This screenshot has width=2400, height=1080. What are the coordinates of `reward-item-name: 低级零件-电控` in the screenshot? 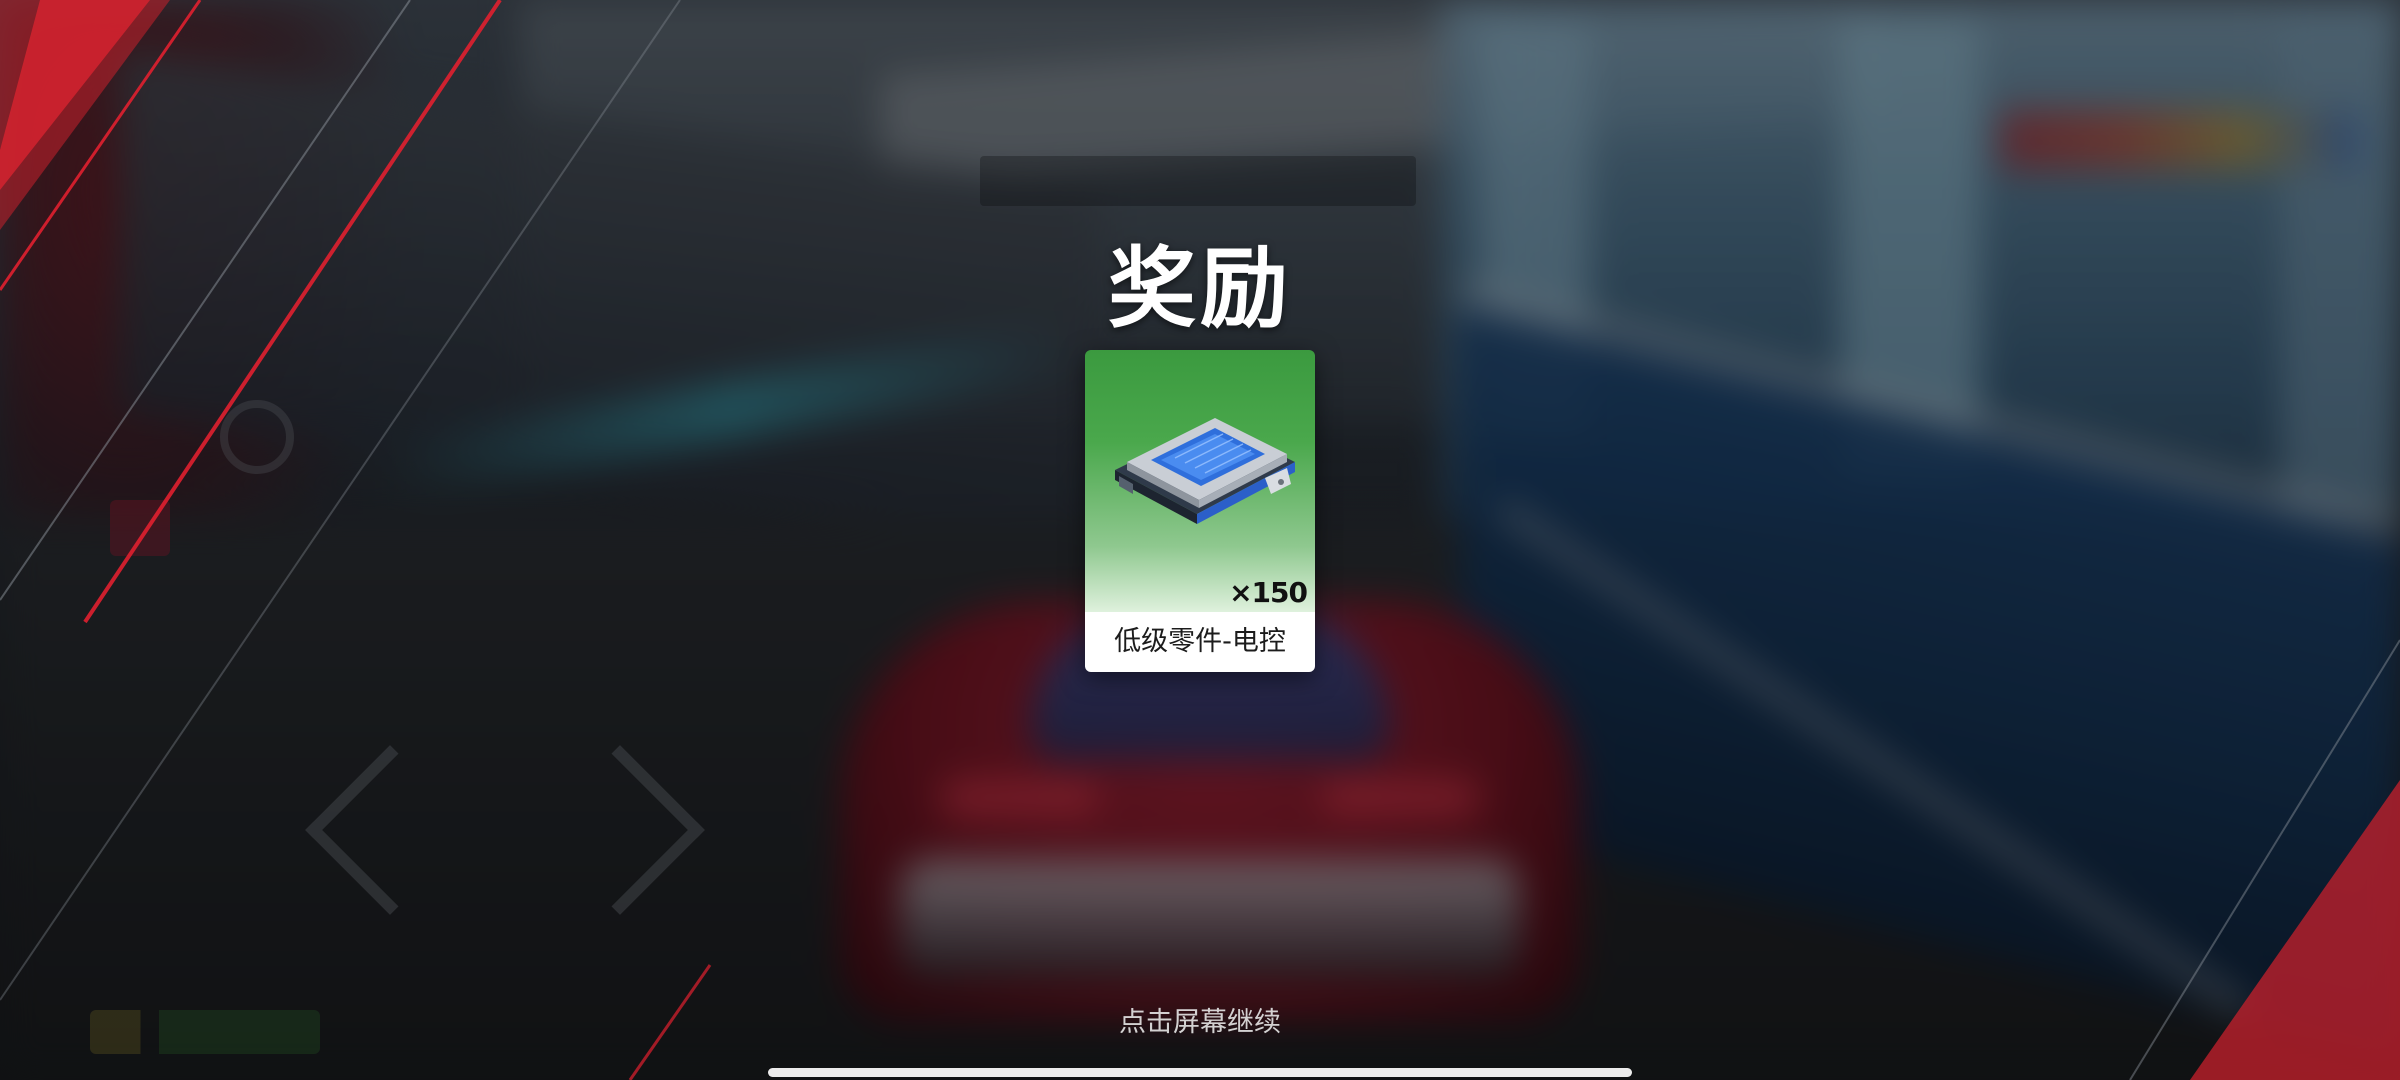 It's located at (1200, 642).